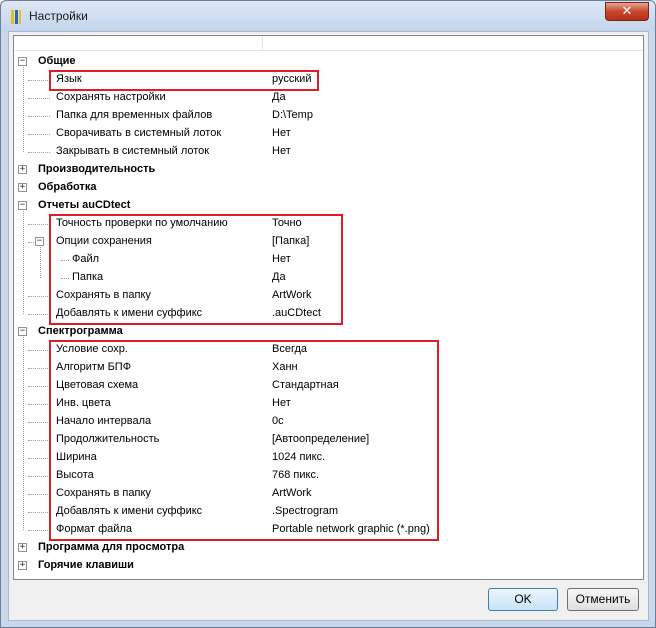 The height and width of the screenshot is (628, 656). Describe the element at coordinates (86, 565) in the screenshot. I see `category-label: Горячие клавиши` at that location.